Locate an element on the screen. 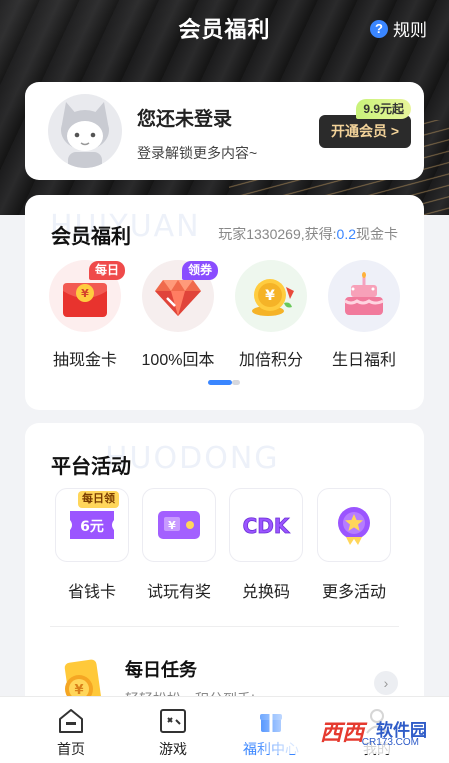 Image resolution: width=449 pixels, height=763 pixels. tab-label: 首页 is located at coordinates (71, 749).